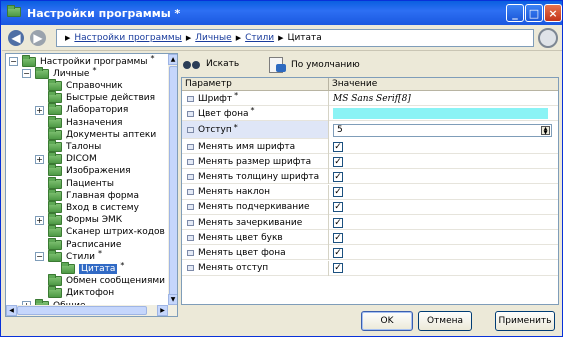 The width and height of the screenshot is (563, 337). Describe the element at coordinates (93, 207) in the screenshot. I see `tree-item: Вход в систему` at that location.